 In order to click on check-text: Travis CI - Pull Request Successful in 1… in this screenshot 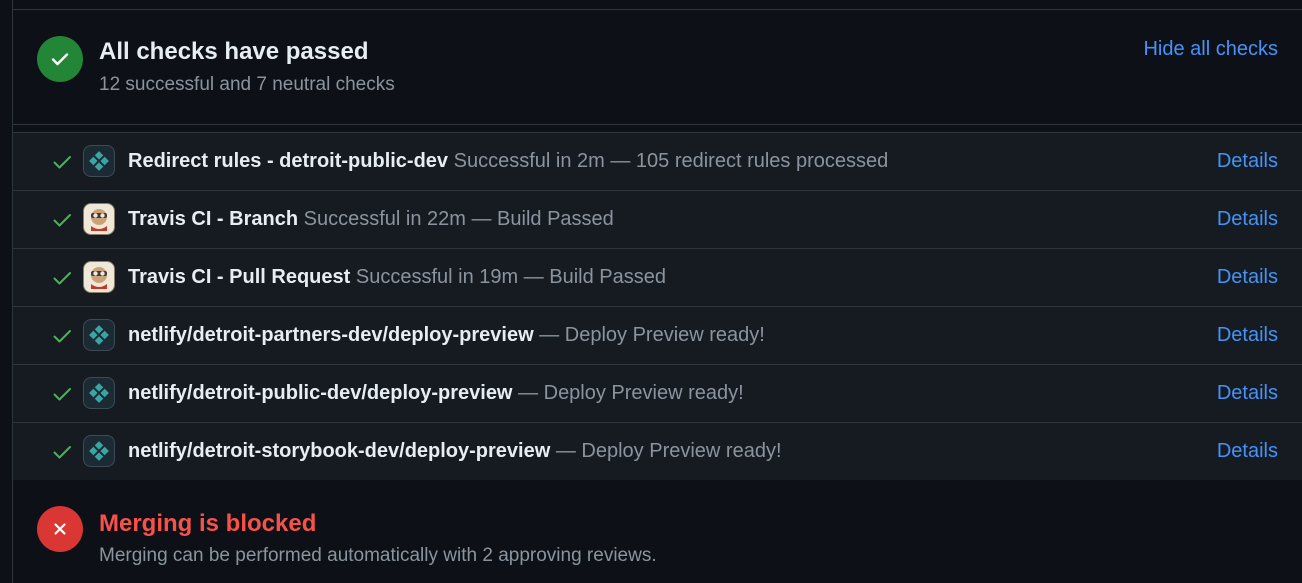, I will do `click(397, 277)`.